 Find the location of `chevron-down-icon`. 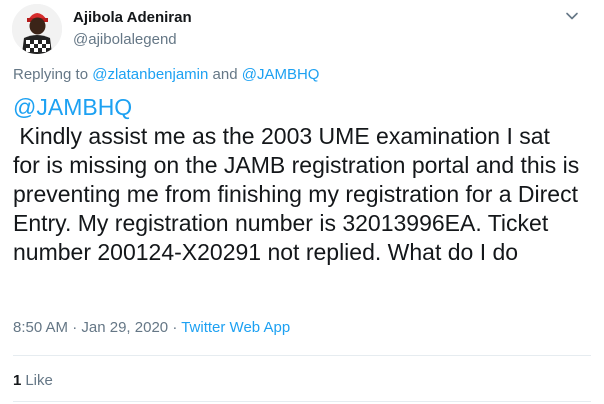

chevron-down-icon is located at coordinates (572, 16).